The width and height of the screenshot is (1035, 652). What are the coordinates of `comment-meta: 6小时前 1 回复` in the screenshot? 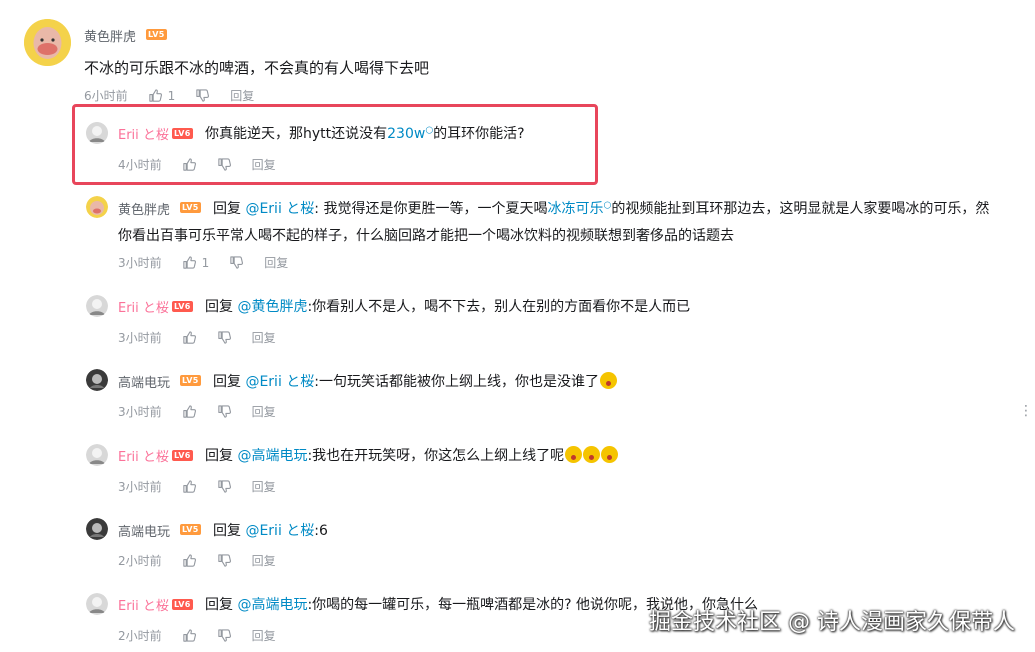 It's located at (169, 95).